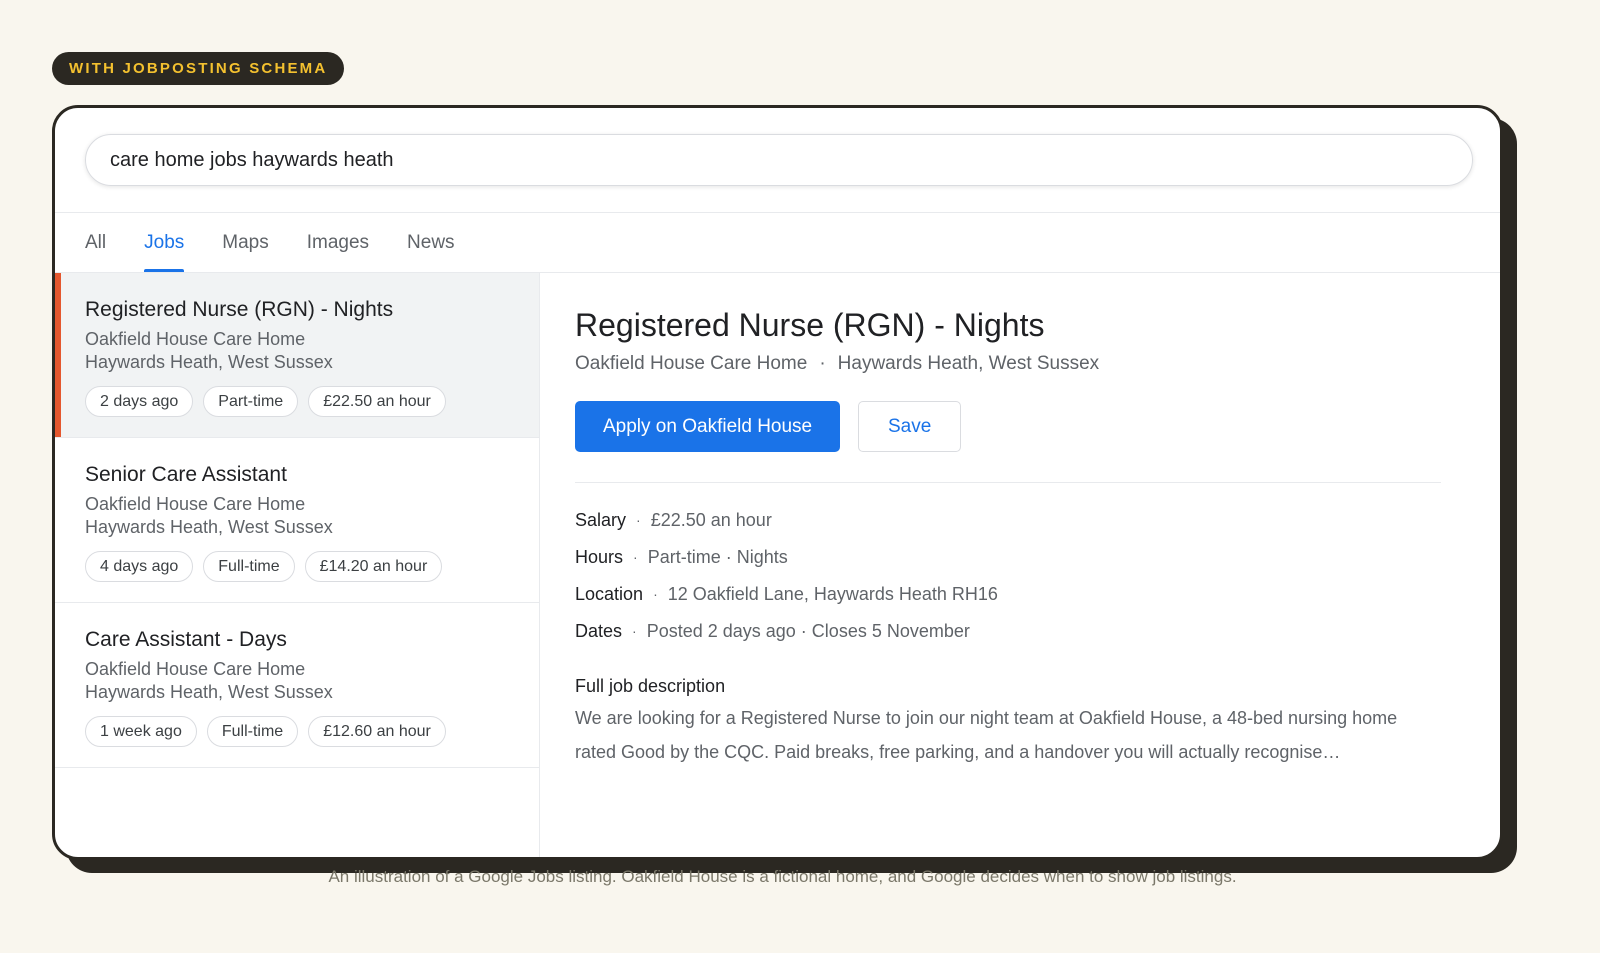 The height and width of the screenshot is (953, 1600). I want to click on fact-value: £22.50 an hour, so click(711, 520).